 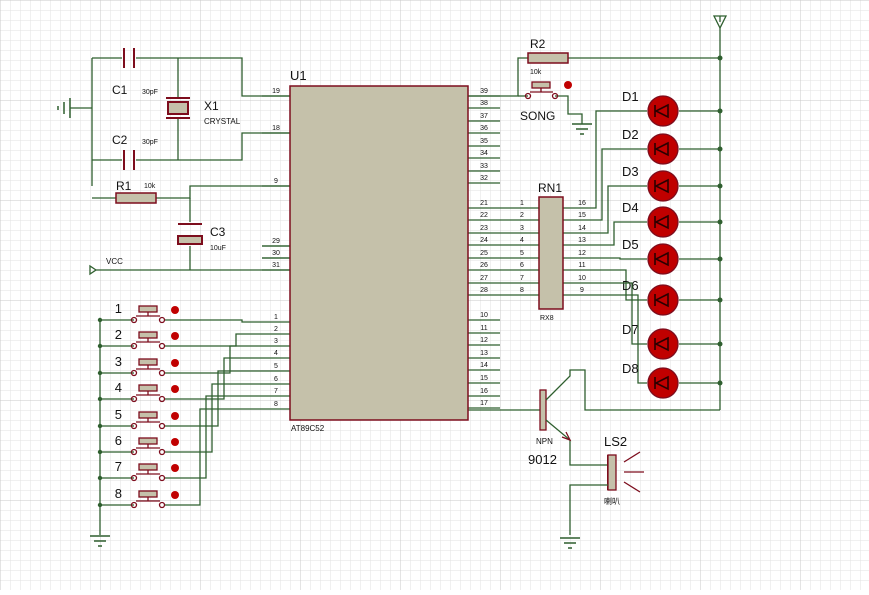 What do you see at coordinates (118, 493) in the screenshot?
I see `button-label: 8` at bounding box center [118, 493].